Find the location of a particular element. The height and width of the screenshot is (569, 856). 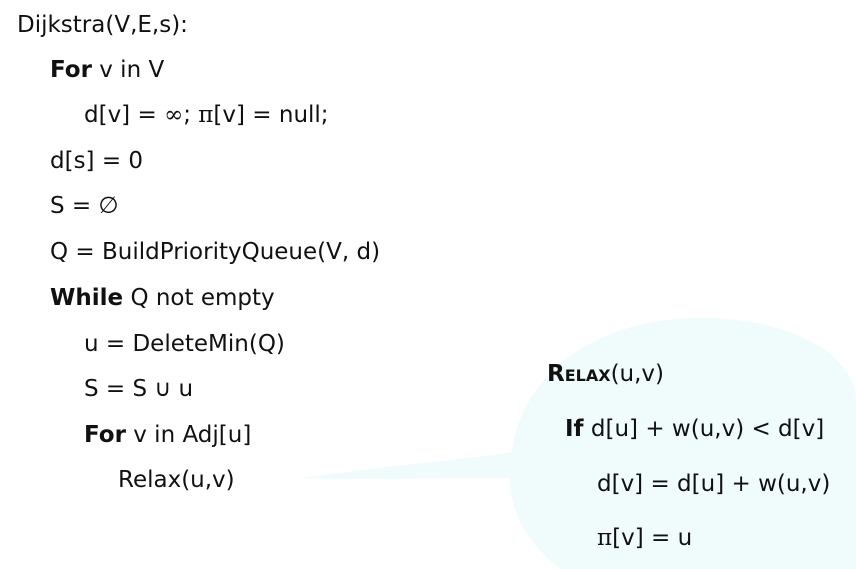

ds-line: d[s] = 0 is located at coordinates (97, 161).